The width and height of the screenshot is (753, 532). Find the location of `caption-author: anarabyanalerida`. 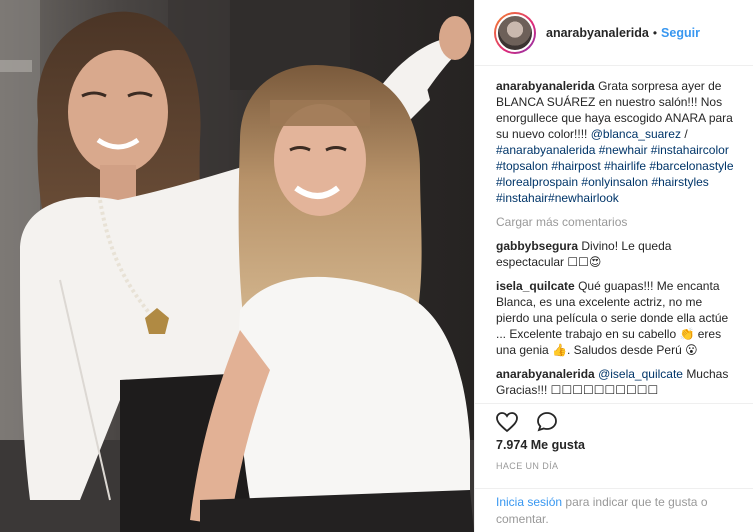

caption-author: anarabyanalerida is located at coordinates (545, 86).